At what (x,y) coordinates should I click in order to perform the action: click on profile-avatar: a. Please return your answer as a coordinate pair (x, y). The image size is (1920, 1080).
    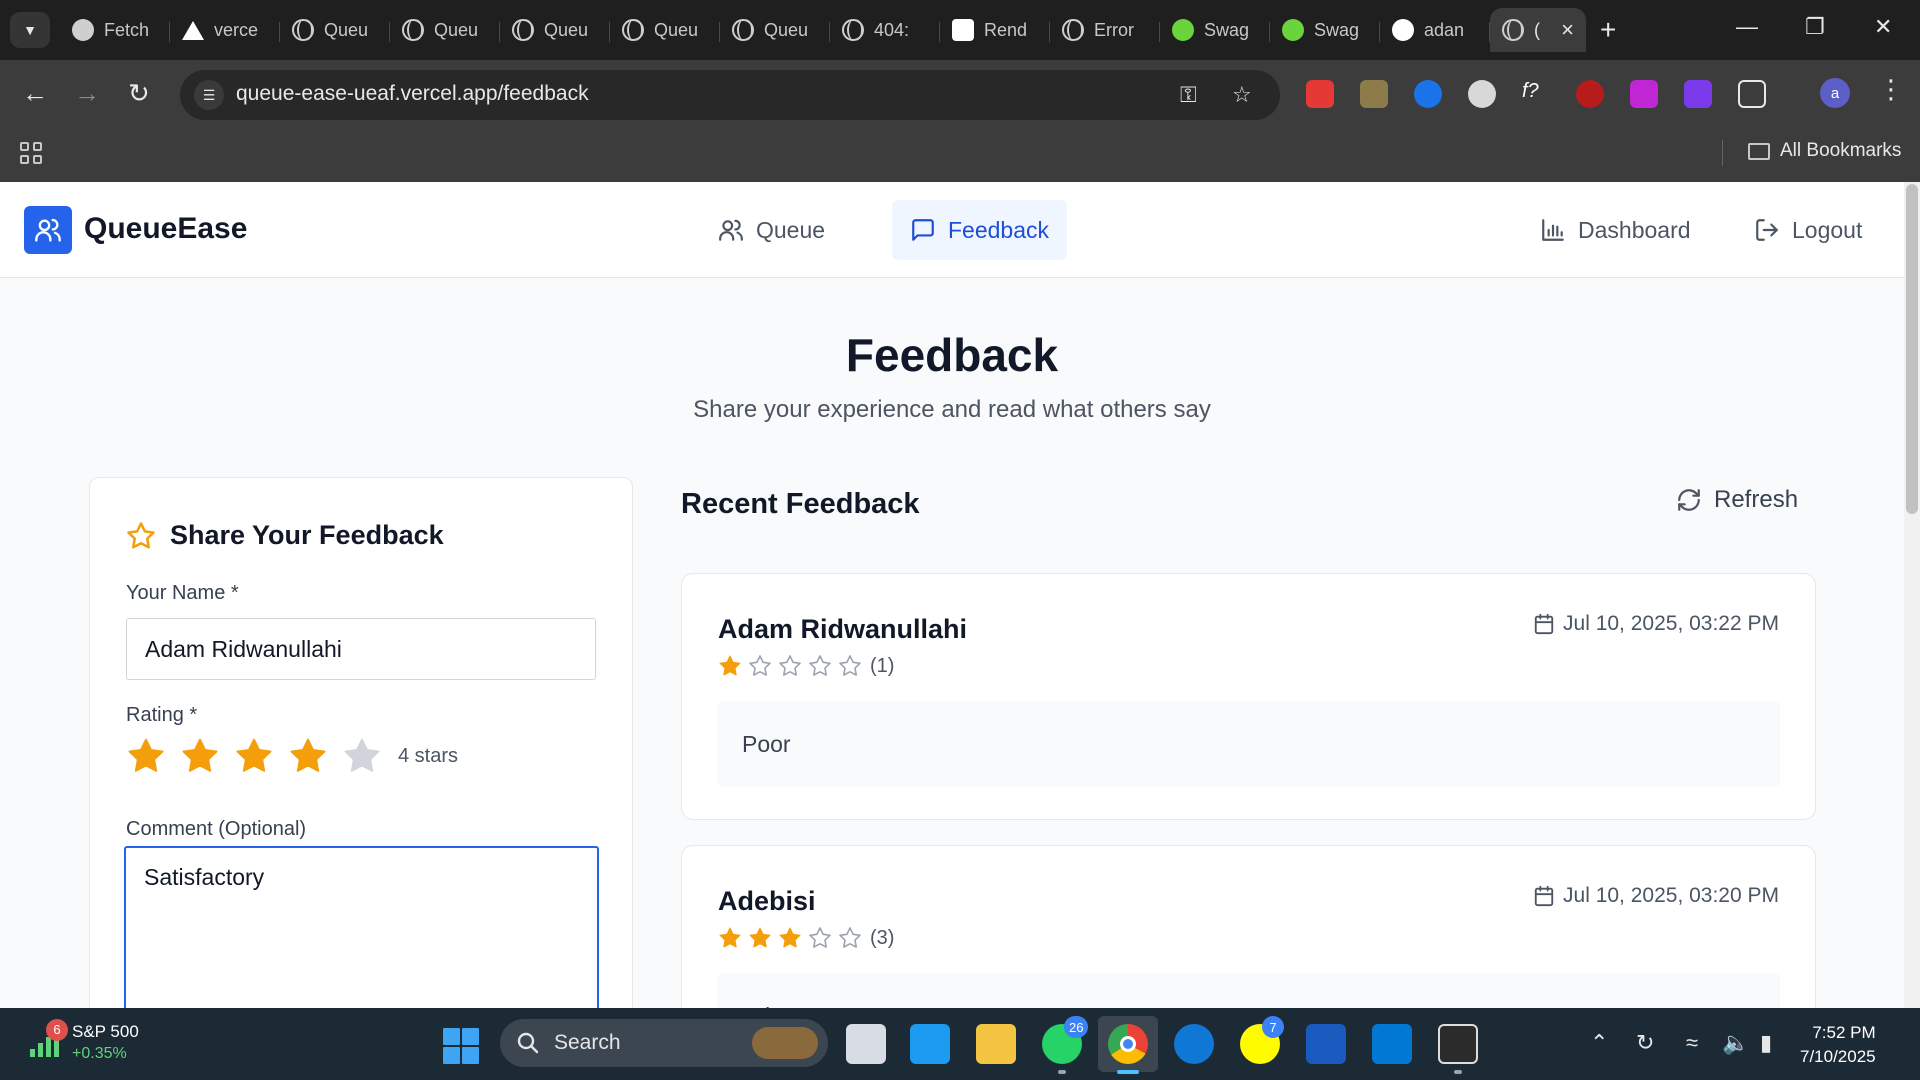
    Looking at the image, I should click on (1835, 93).